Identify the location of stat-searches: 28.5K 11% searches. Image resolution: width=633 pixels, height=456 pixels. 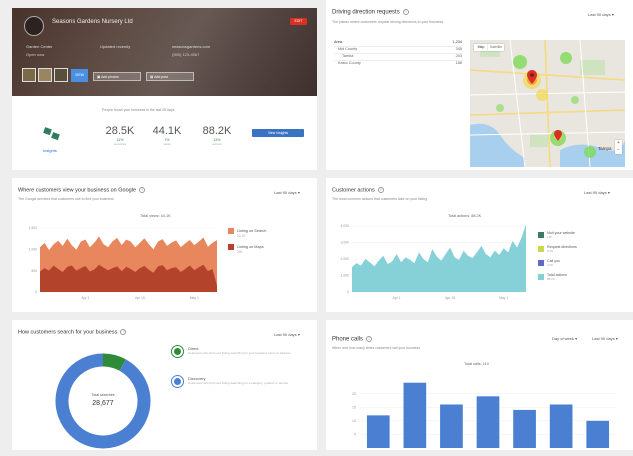
(120, 135).